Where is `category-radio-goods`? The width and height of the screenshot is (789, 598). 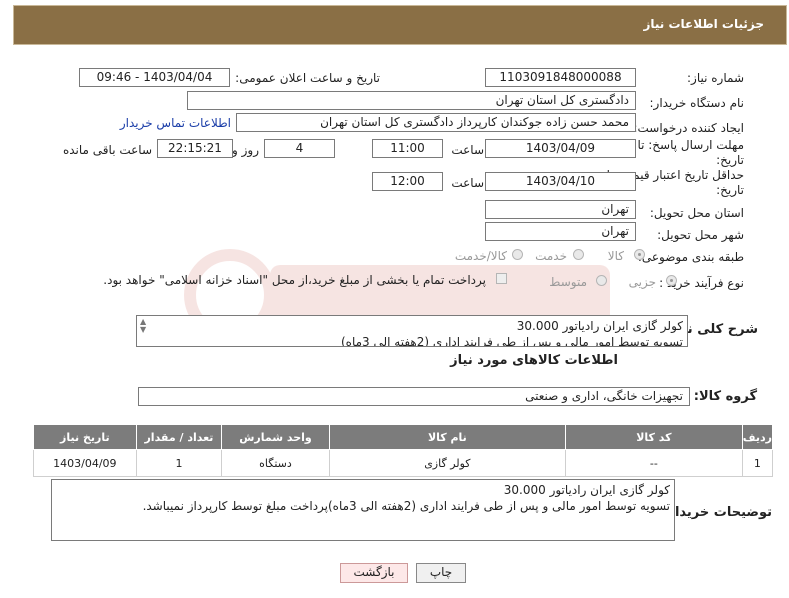
category-radio-goods is located at coordinates (639, 254).